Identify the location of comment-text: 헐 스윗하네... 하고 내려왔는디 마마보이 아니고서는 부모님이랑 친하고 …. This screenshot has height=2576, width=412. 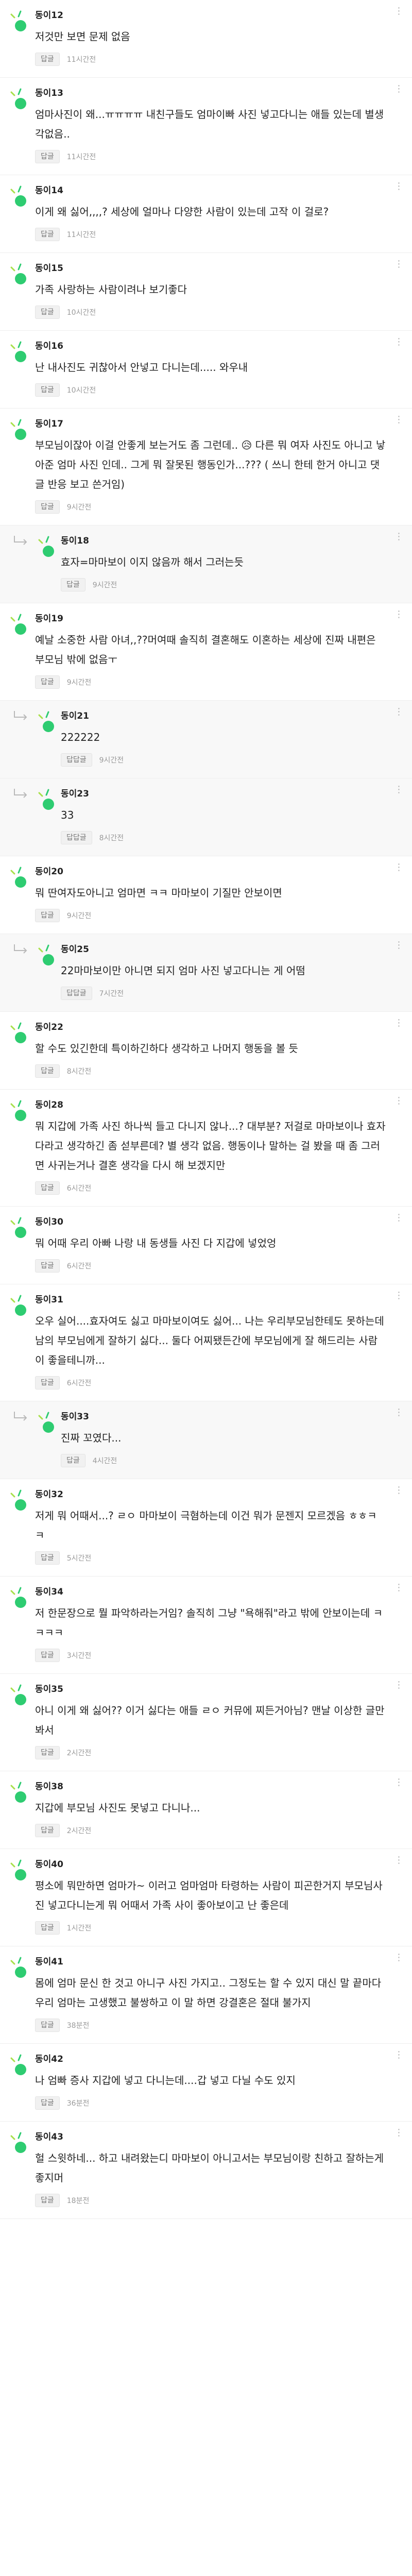
(209, 2168).